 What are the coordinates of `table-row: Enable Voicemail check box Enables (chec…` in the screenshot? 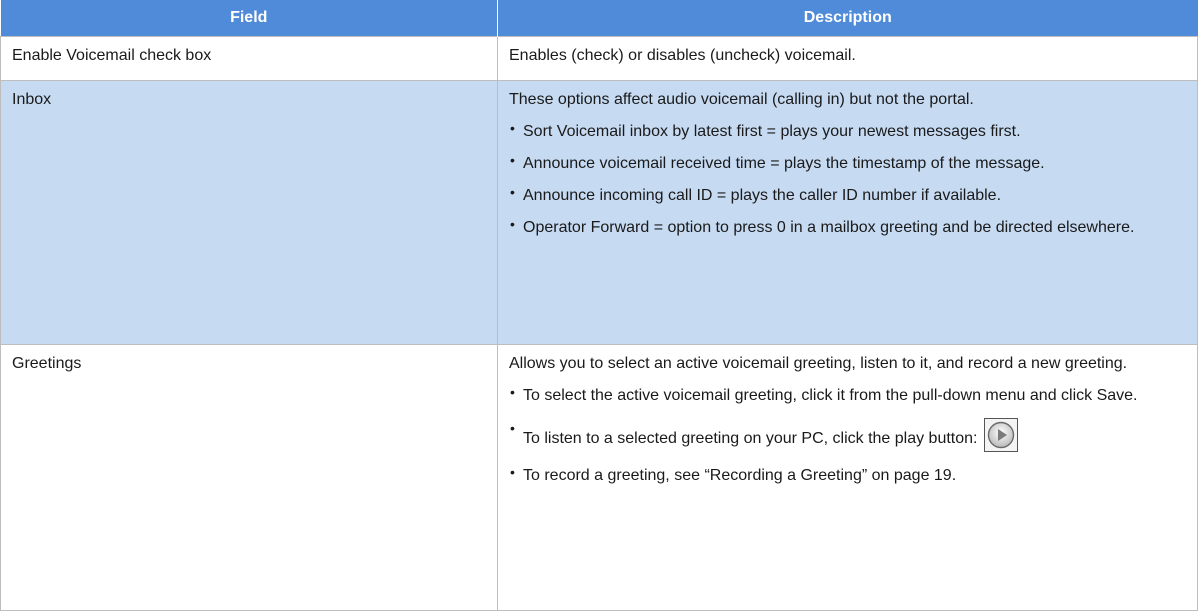 It's located at (599, 58).